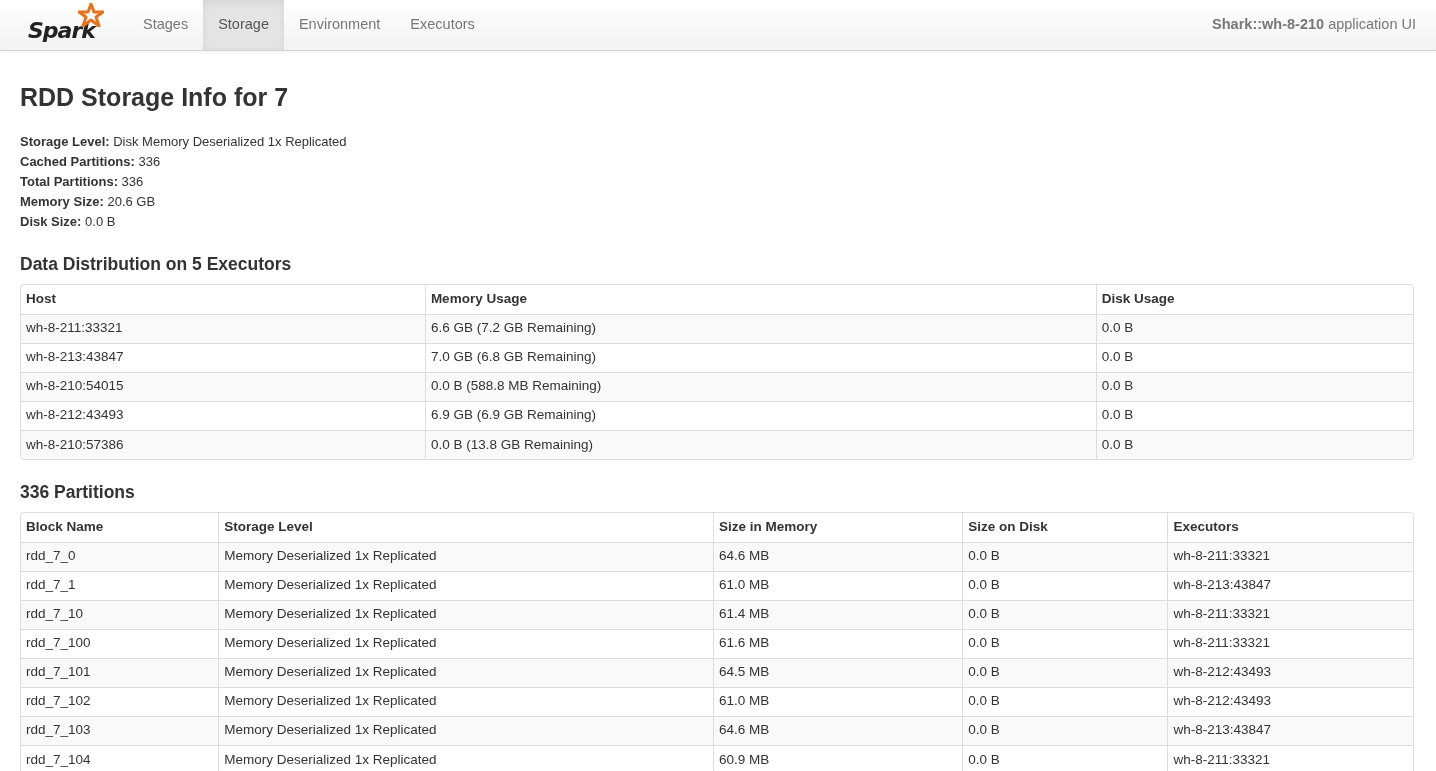 Image resolution: width=1436 pixels, height=771 pixels. What do you see at coordinates (120, 730) in the screenshot?
I see `table-cell: rdd_7_103` at bounding box center [120, 730].